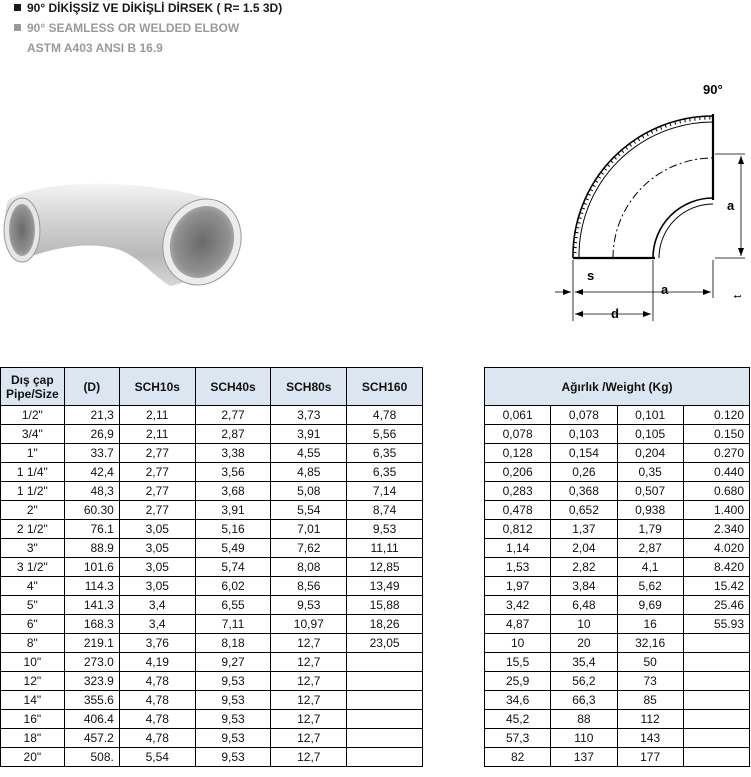 The width and height of the screenshot is (751, 777). What do you see at coordinates (617, 415) in the screenshot?
I see `table-row: 0,061 0,078 0,101 0.120` at bounding box center [617, 415].